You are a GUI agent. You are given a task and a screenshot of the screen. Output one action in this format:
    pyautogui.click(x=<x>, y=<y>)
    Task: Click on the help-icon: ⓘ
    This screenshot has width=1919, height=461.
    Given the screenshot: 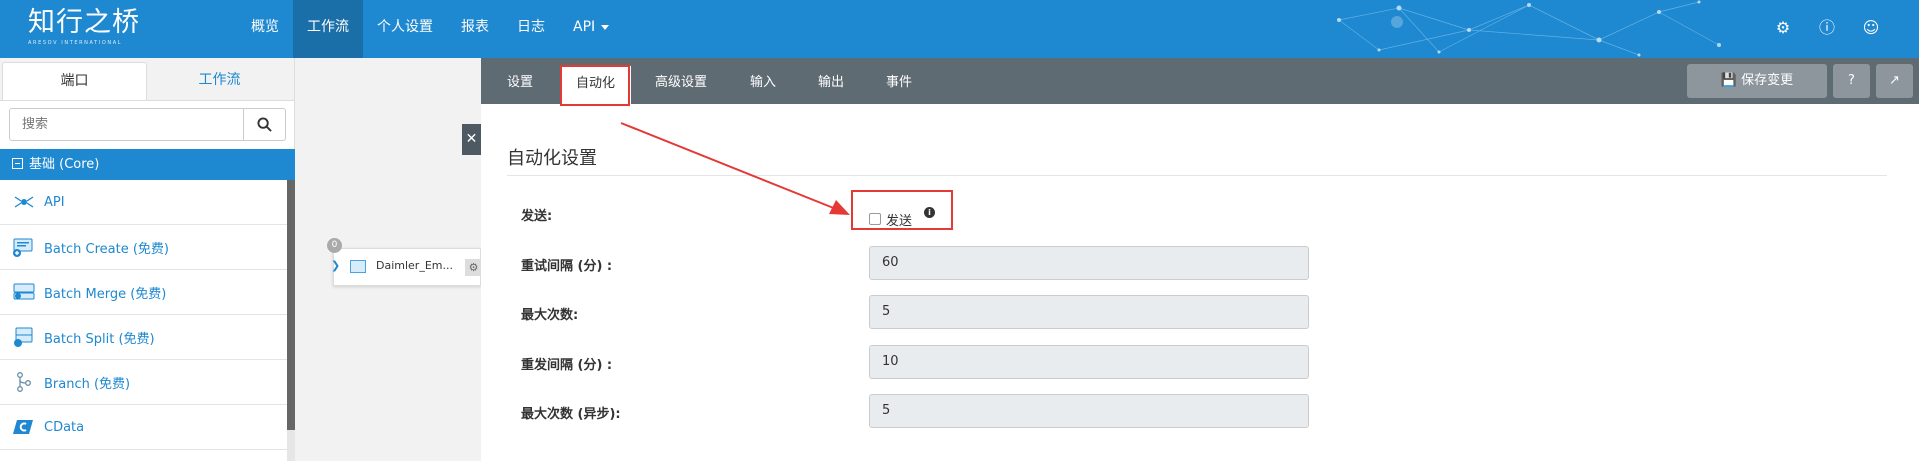 What is the action you would take?
    pyautogui.click(x=1827, y=28)
    